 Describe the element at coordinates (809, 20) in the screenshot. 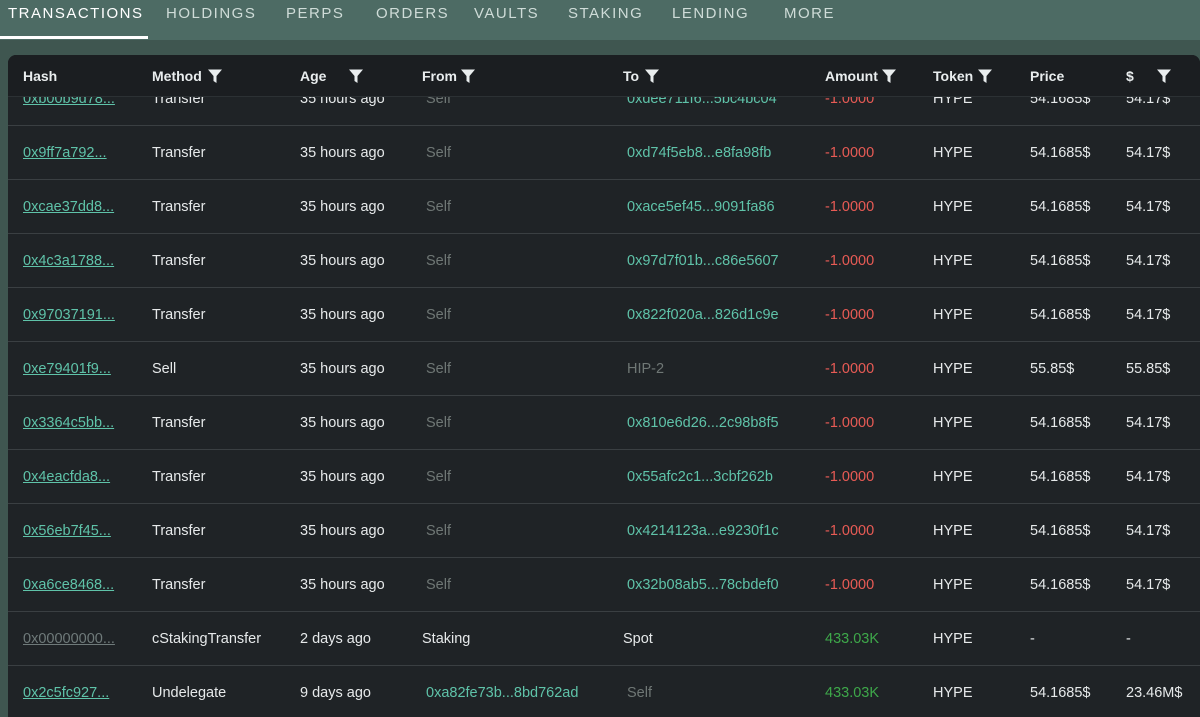

I see `tab-more: MORE` at that location.